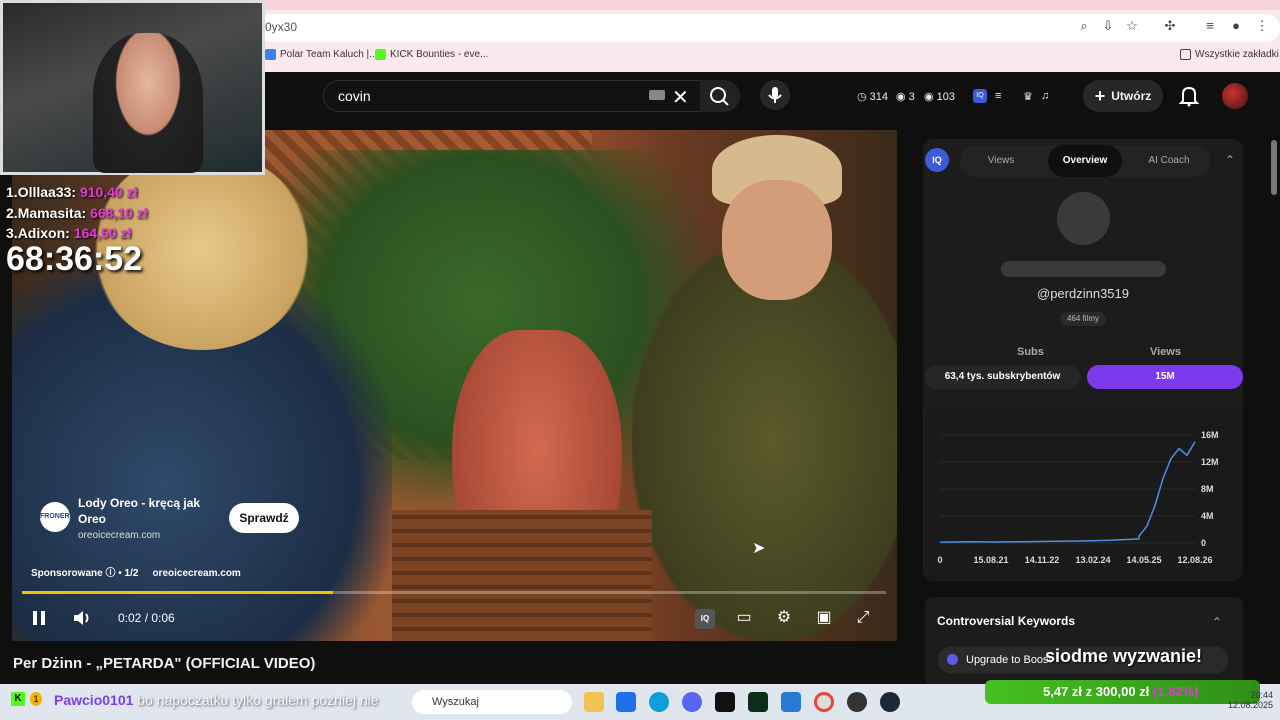  I want to click on leaderboard-row: 1.Olllaa33: 910,40 zł, so click(72, 192).